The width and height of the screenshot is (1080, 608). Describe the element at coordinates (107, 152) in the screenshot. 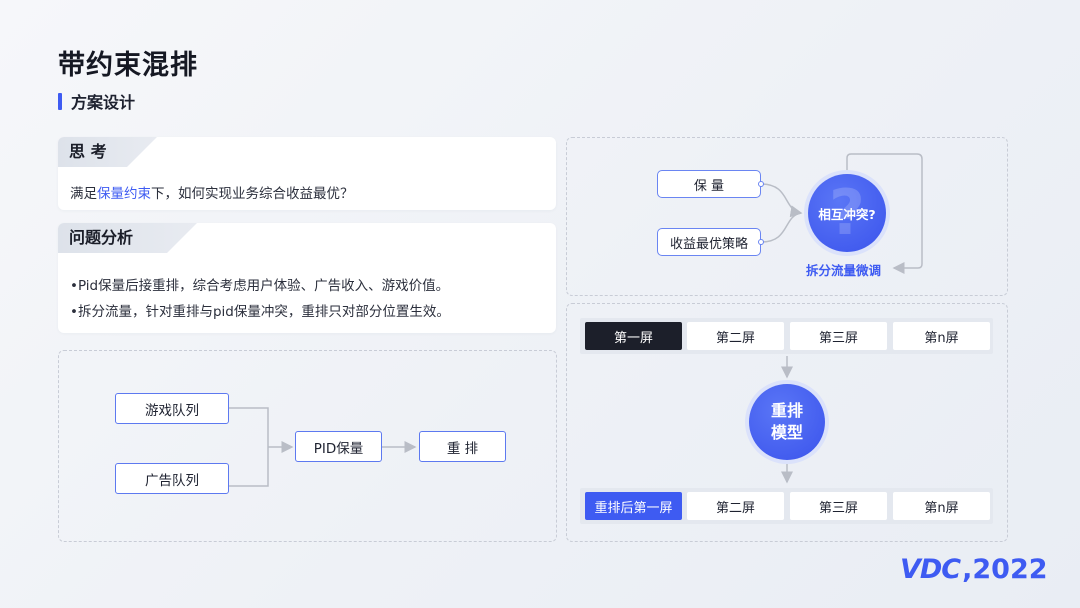

I see `thinking-tag: 思 考` at that location.